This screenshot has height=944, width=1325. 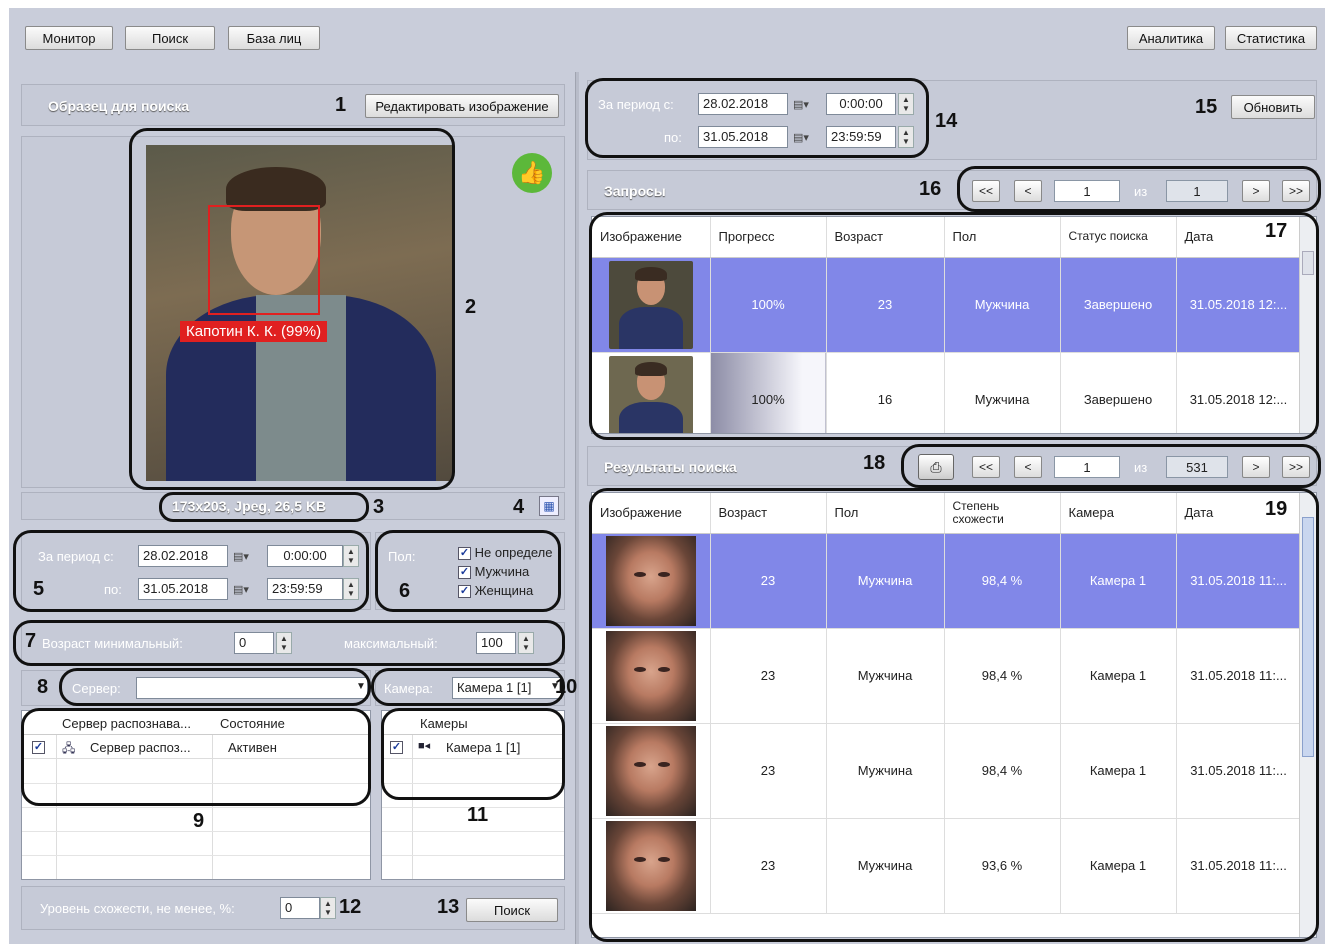 What do you see at coordinates (1271, 38) in the screenshot?
I see `statistics-button: Статистика` at bounding box center [1271, 38].